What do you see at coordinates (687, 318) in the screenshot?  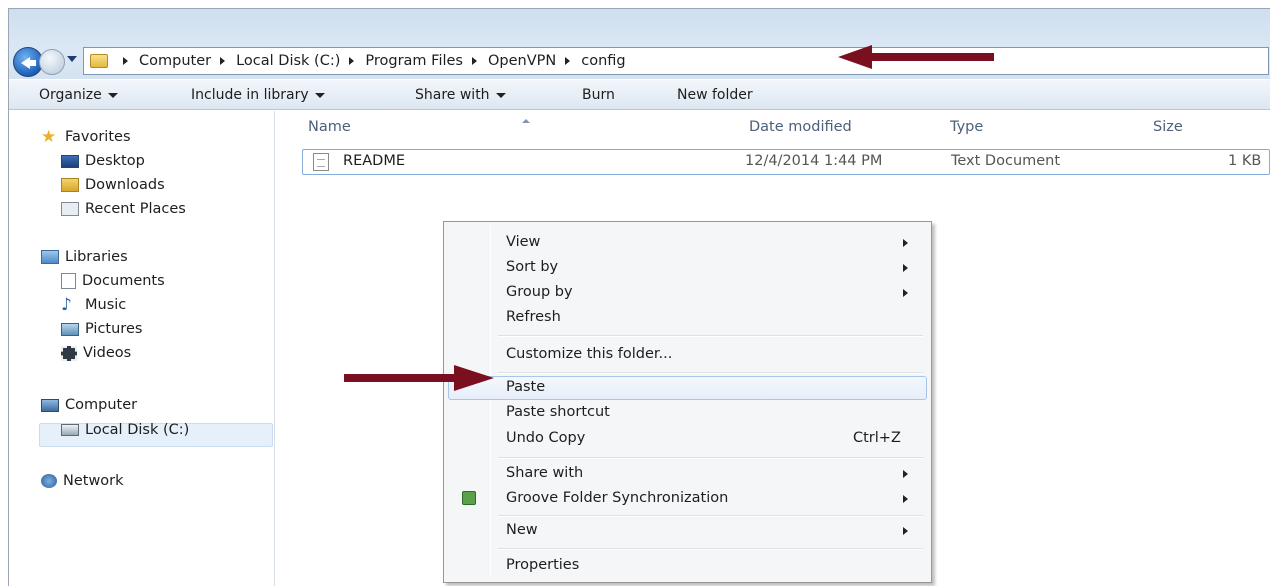 I see `menu-item-refresh: Refresh` at bounding box center [687, 318].